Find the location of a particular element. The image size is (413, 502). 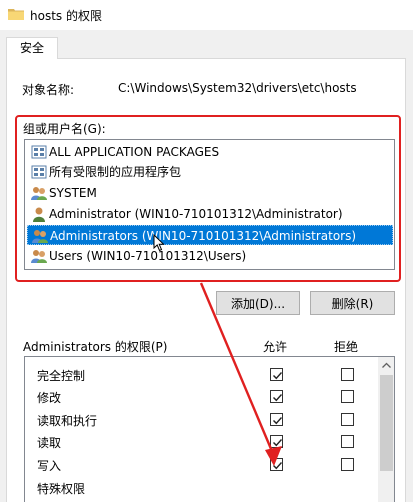

permission-row: 特殊权限 is located at coordinates (200, 487).